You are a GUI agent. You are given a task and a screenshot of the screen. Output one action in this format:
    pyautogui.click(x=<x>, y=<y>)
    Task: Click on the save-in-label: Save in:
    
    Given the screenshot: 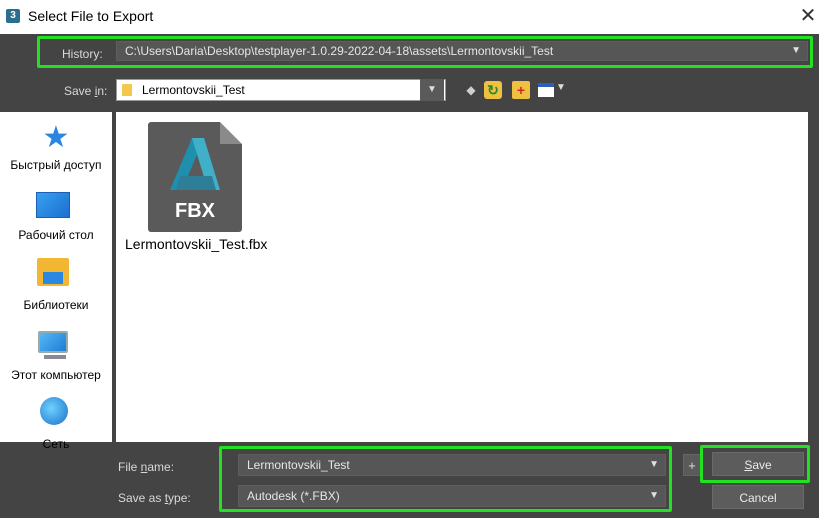 What is the action you would take?
    pyautogui.click(x=86, y=91)
    